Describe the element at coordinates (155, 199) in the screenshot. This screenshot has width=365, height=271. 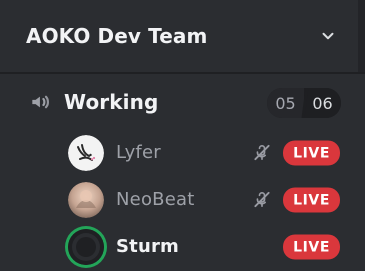
I see `username: NeoBeat` at that location.